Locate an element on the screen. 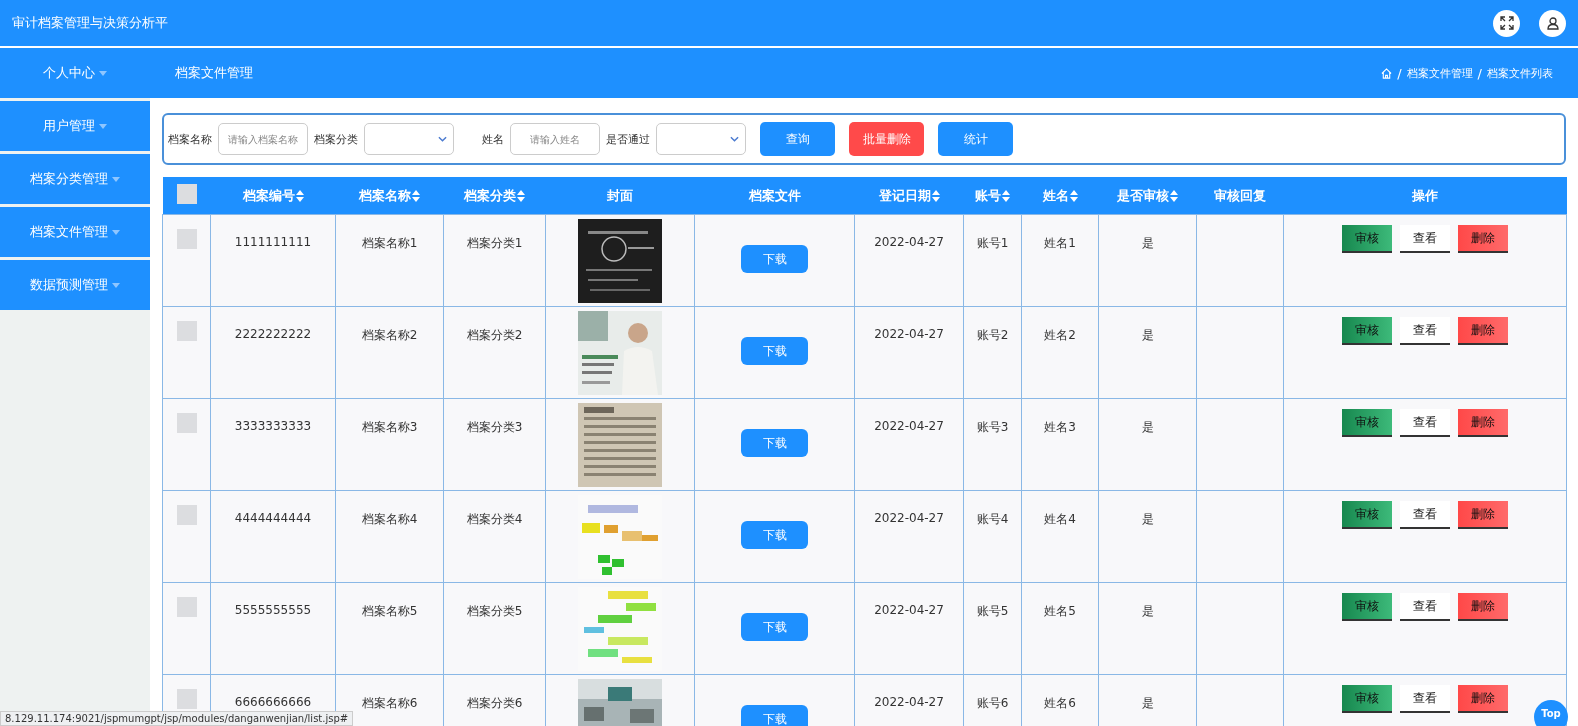 The image size is (1578, 726). sidebar-item: 数据预测管理 is located at coordinates (75, 285).